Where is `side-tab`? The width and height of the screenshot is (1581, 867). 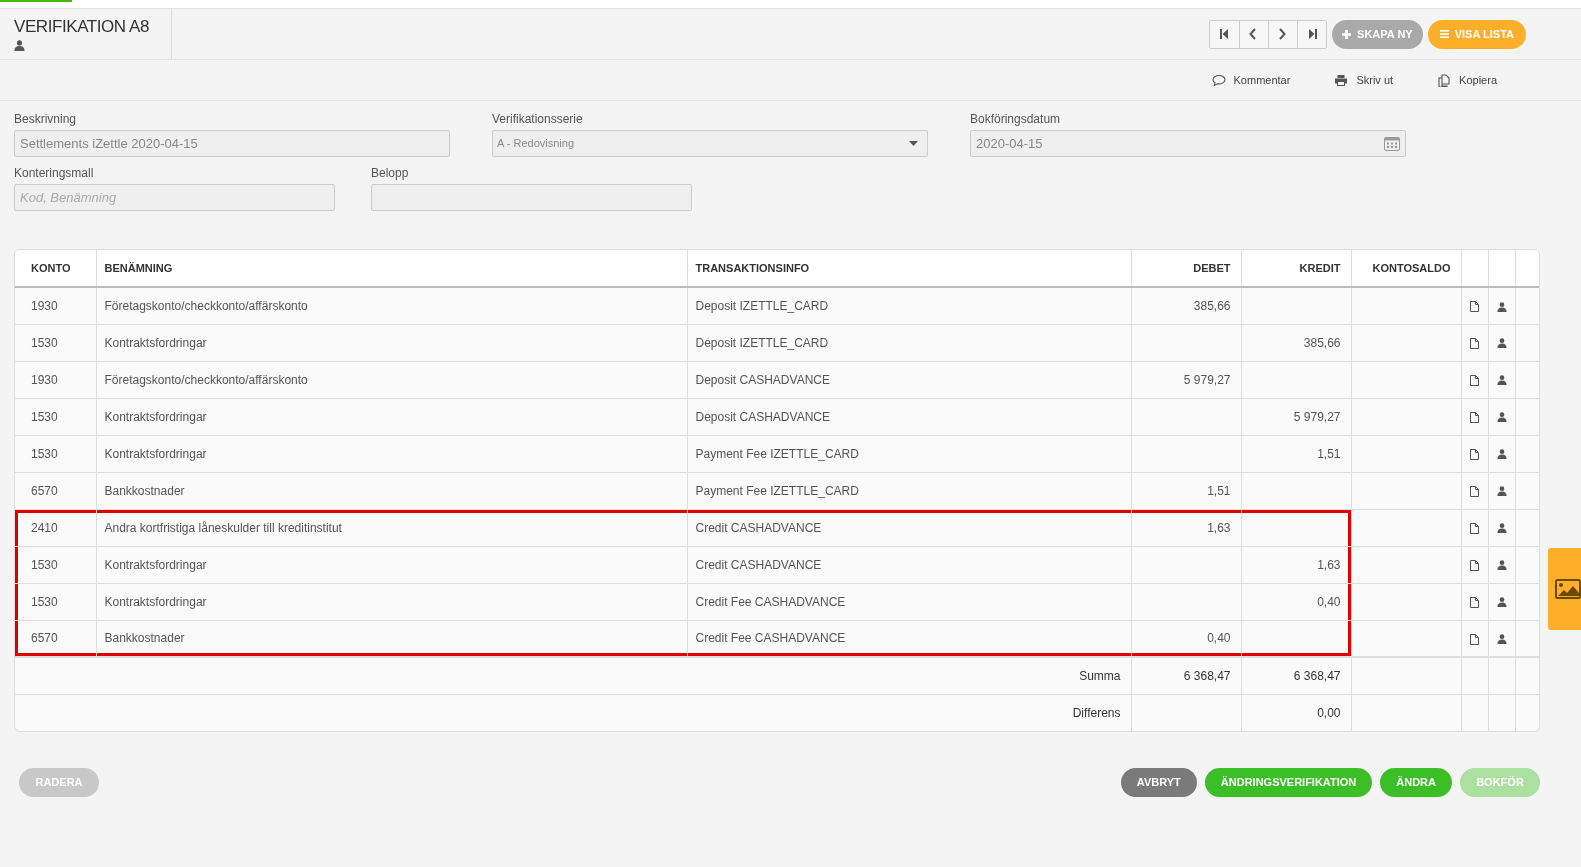
side-tab is located at coordinates (1564, 589).